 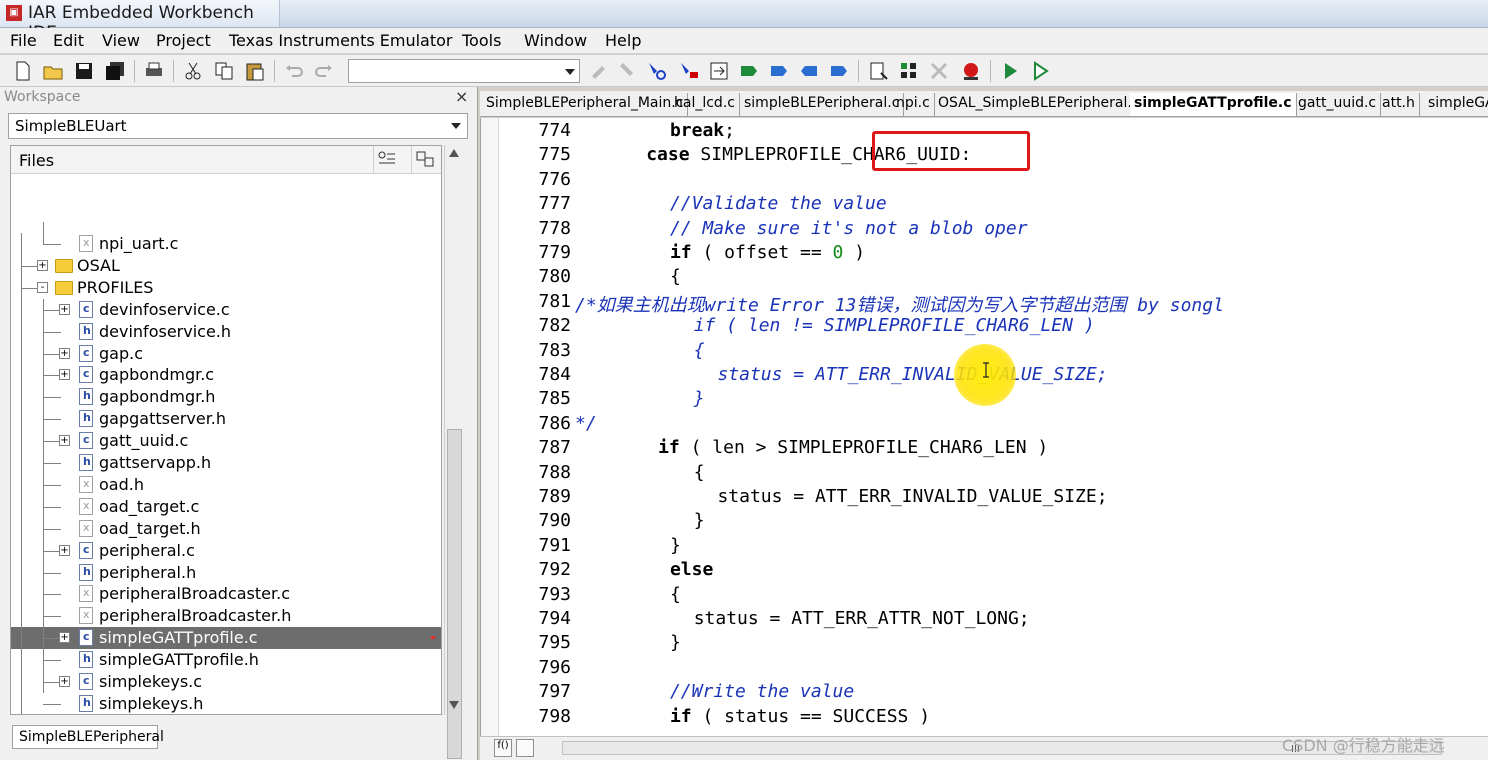 What do you see at coordinates (984, 644) in the screenshot?
I see `code-line: 795}` at bounding box center [984, 644].